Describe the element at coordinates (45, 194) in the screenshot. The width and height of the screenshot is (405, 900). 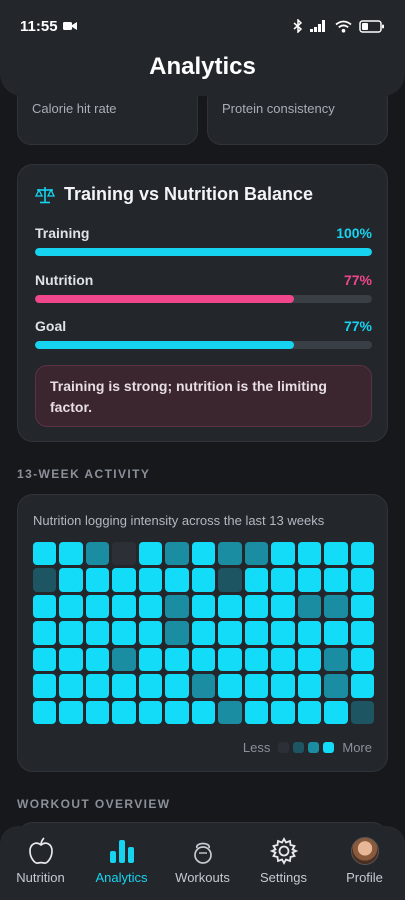
I see `scale-icon` at that location.